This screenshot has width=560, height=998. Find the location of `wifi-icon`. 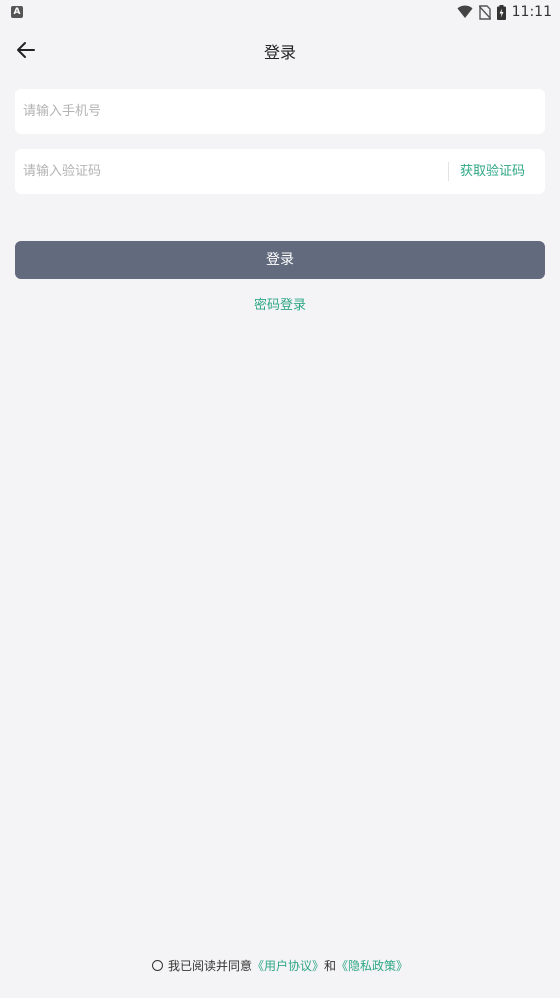

wifi-icon is located at coordinates (465, 11).